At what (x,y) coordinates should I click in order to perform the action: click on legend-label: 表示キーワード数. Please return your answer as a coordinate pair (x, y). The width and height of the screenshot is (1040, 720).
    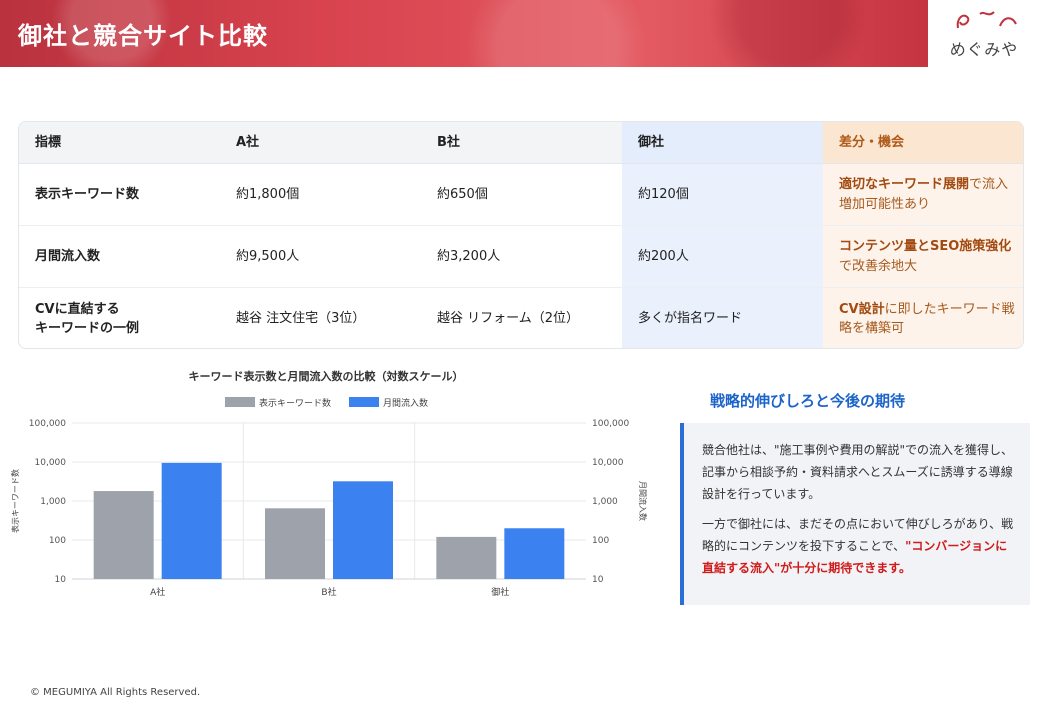
    Looking at the image, I should click on (295, 403).